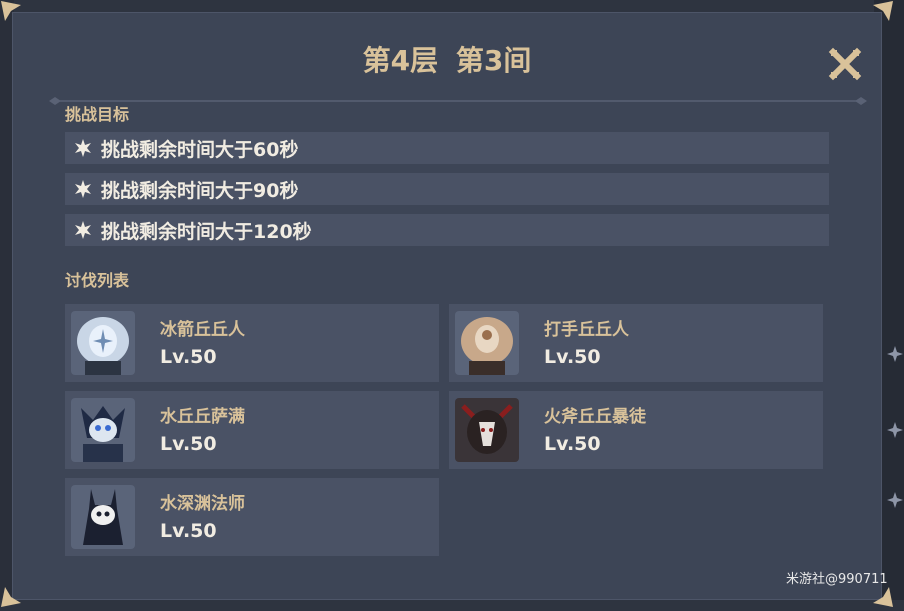 The image size is (904, 611). Describe the element at coordinates (252, 343) in the screenshot. I see `enemy-card: 冰箭丘丘人 Lv.50` at that location.